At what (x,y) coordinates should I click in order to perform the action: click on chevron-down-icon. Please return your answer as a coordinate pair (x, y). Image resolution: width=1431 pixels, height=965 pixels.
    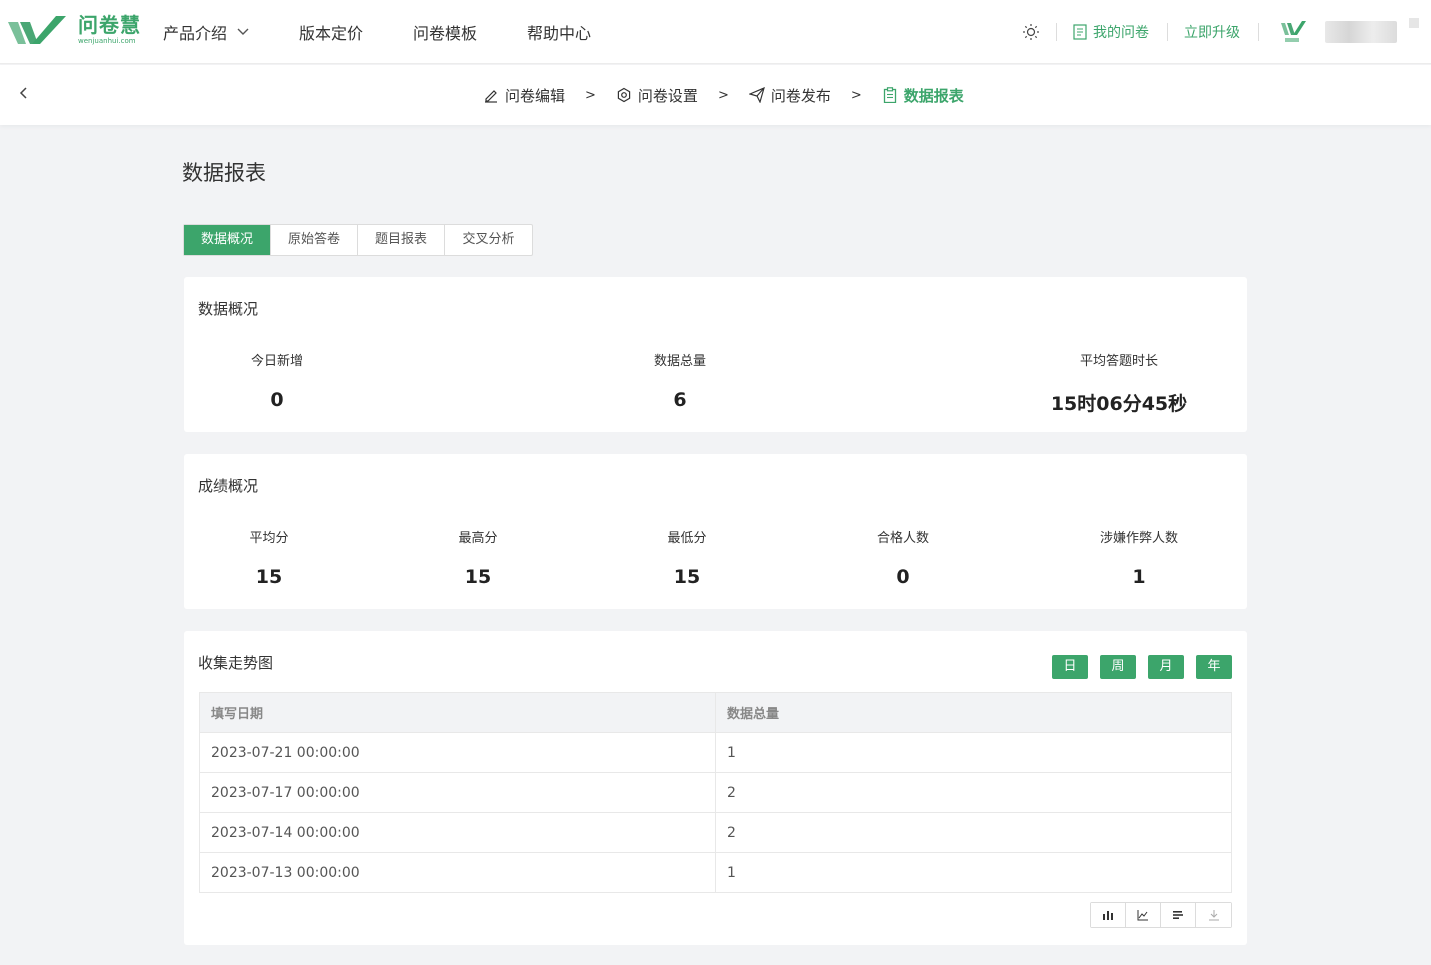
    Looking at the image, I should click on (243, 32).